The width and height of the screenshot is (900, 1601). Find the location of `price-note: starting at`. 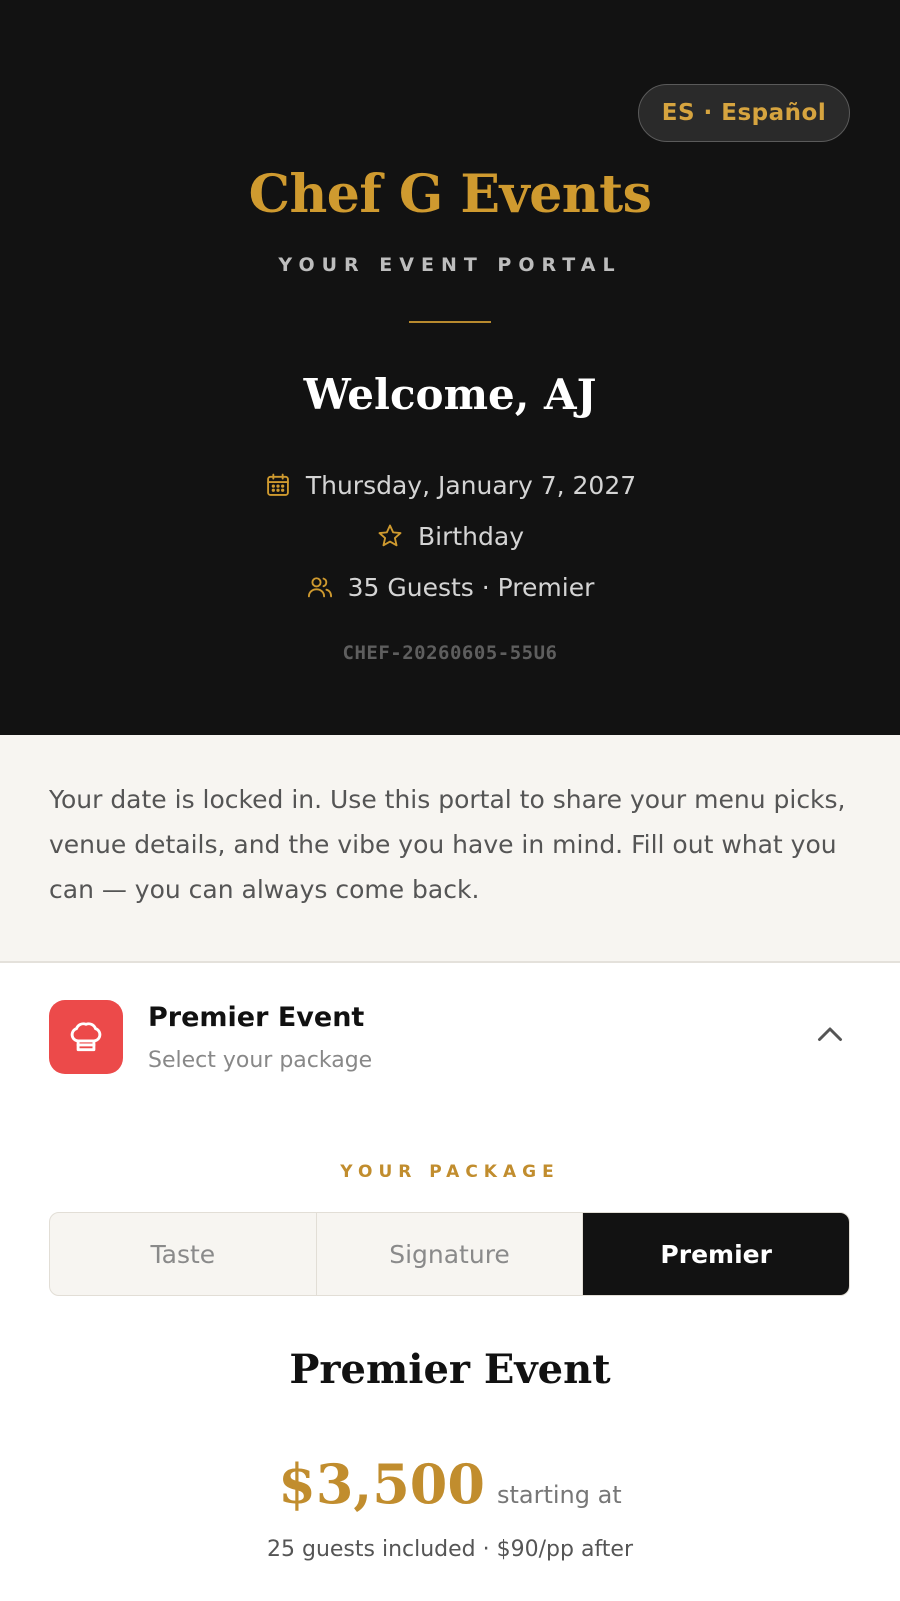

price-note: starting at is located at coordinates (559, 1495).